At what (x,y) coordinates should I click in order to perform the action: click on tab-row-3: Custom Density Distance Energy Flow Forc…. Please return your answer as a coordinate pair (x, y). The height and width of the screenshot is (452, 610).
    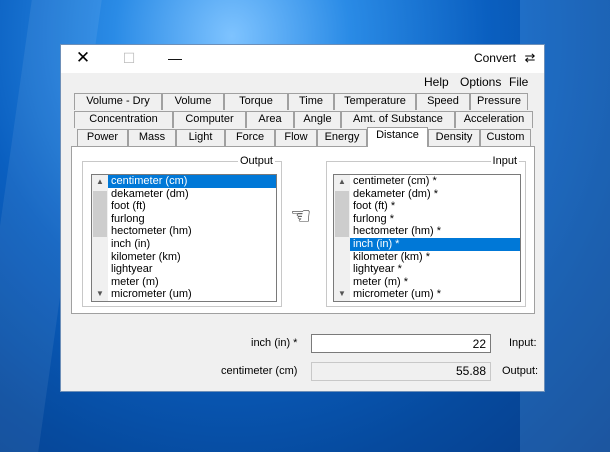
    Looking at the image, I should click on (303, 137).